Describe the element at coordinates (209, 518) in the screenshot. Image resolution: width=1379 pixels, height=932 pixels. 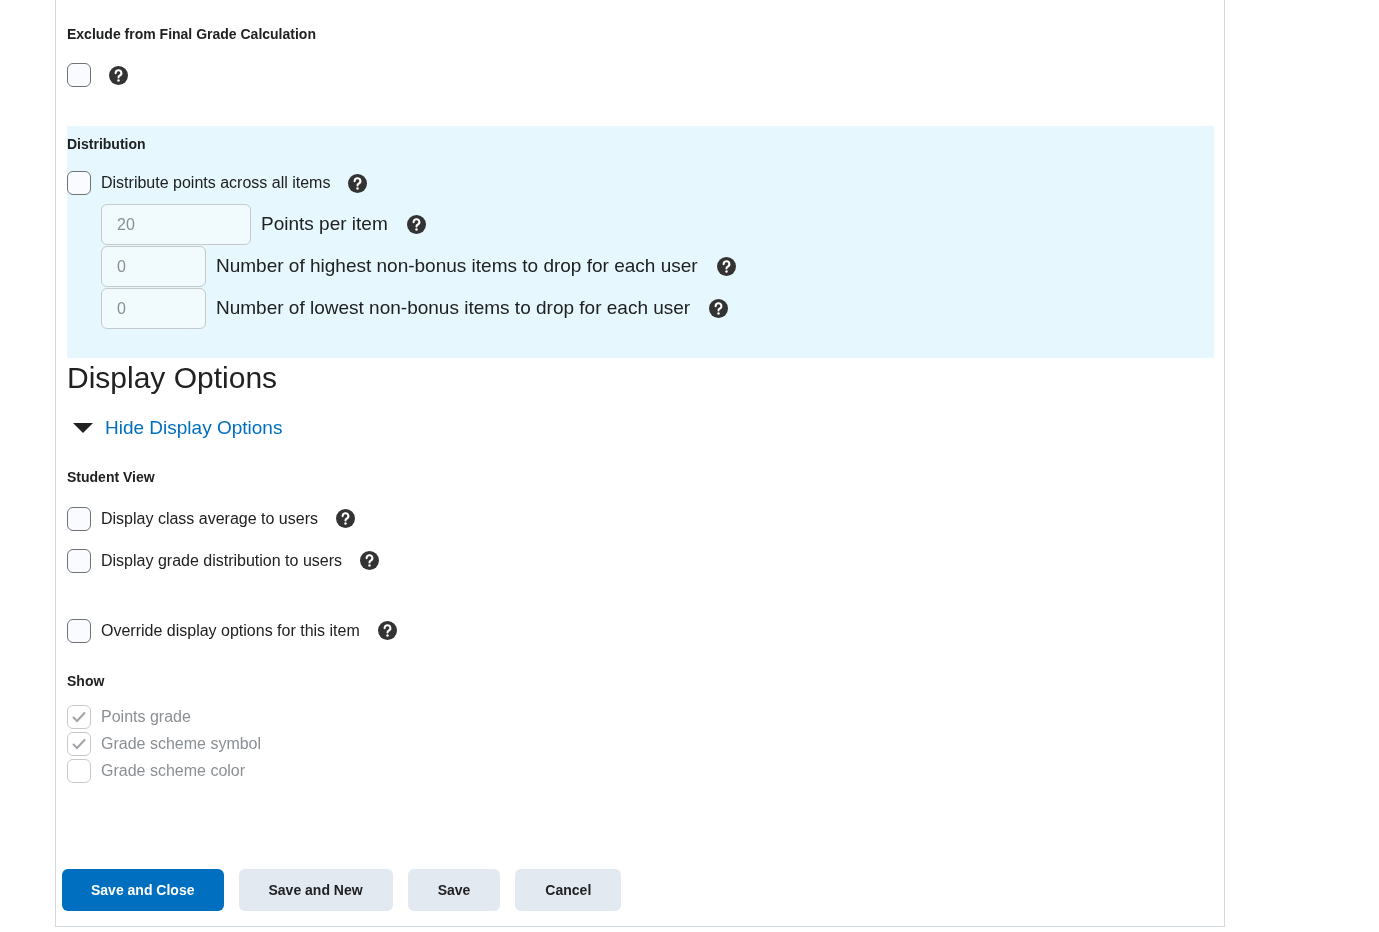
I see `checkbox-label: Display class average to users` at that location.